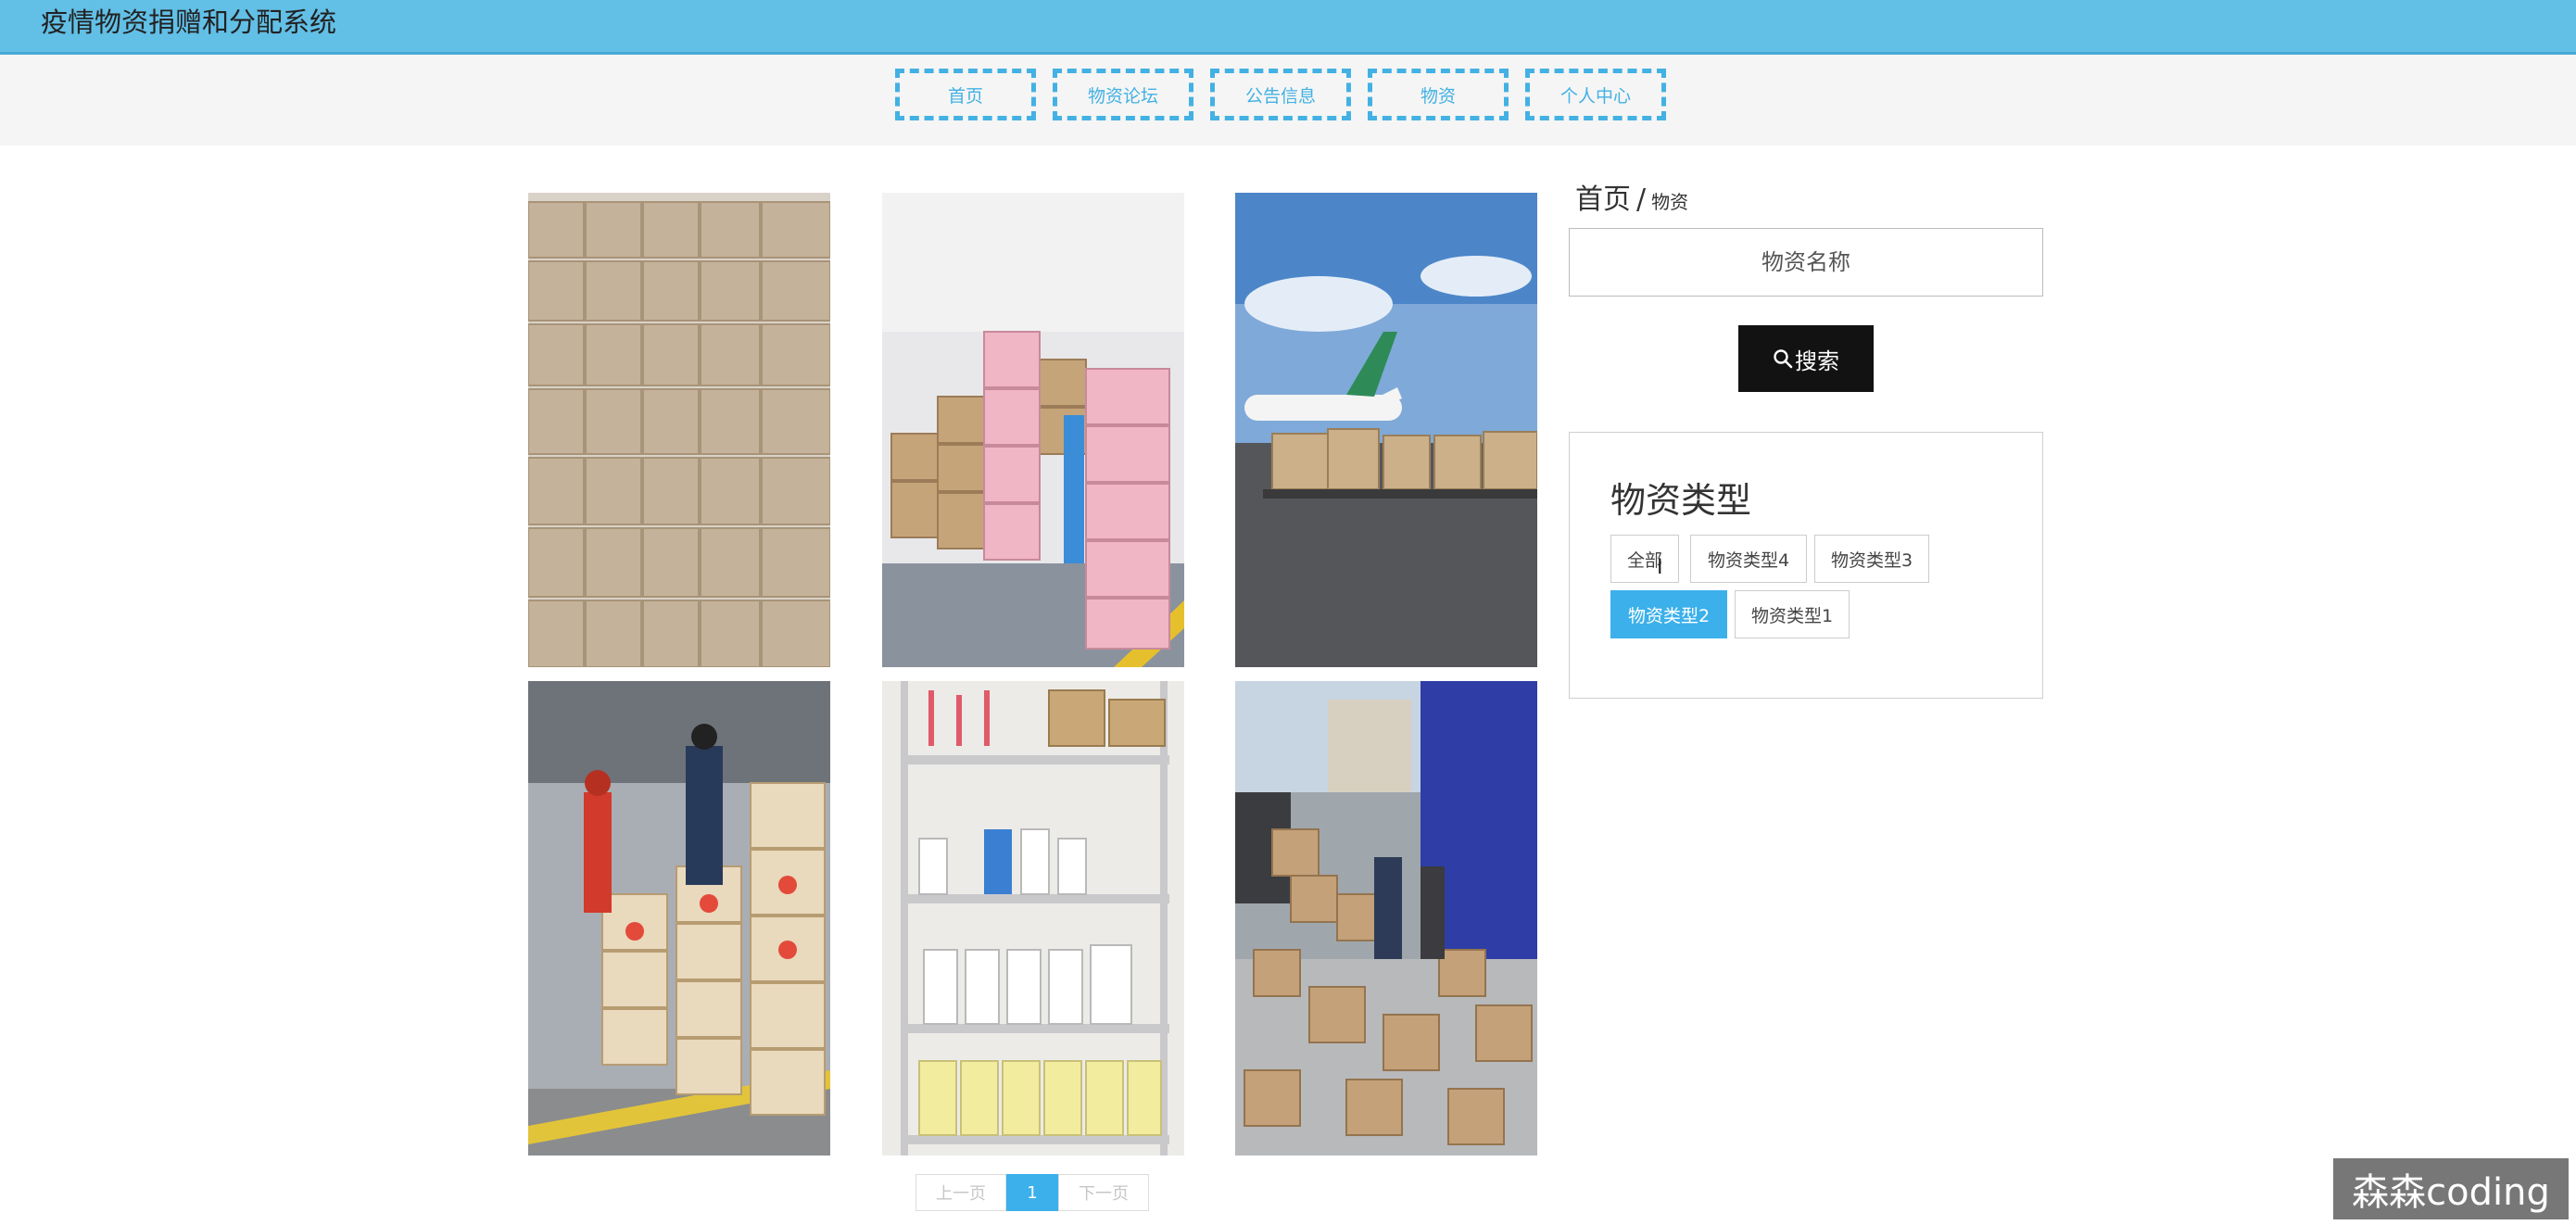 This screenshot has width=2576, height=1225. I want to click on nav-forum: 物资论坛, so click(1123, 94).